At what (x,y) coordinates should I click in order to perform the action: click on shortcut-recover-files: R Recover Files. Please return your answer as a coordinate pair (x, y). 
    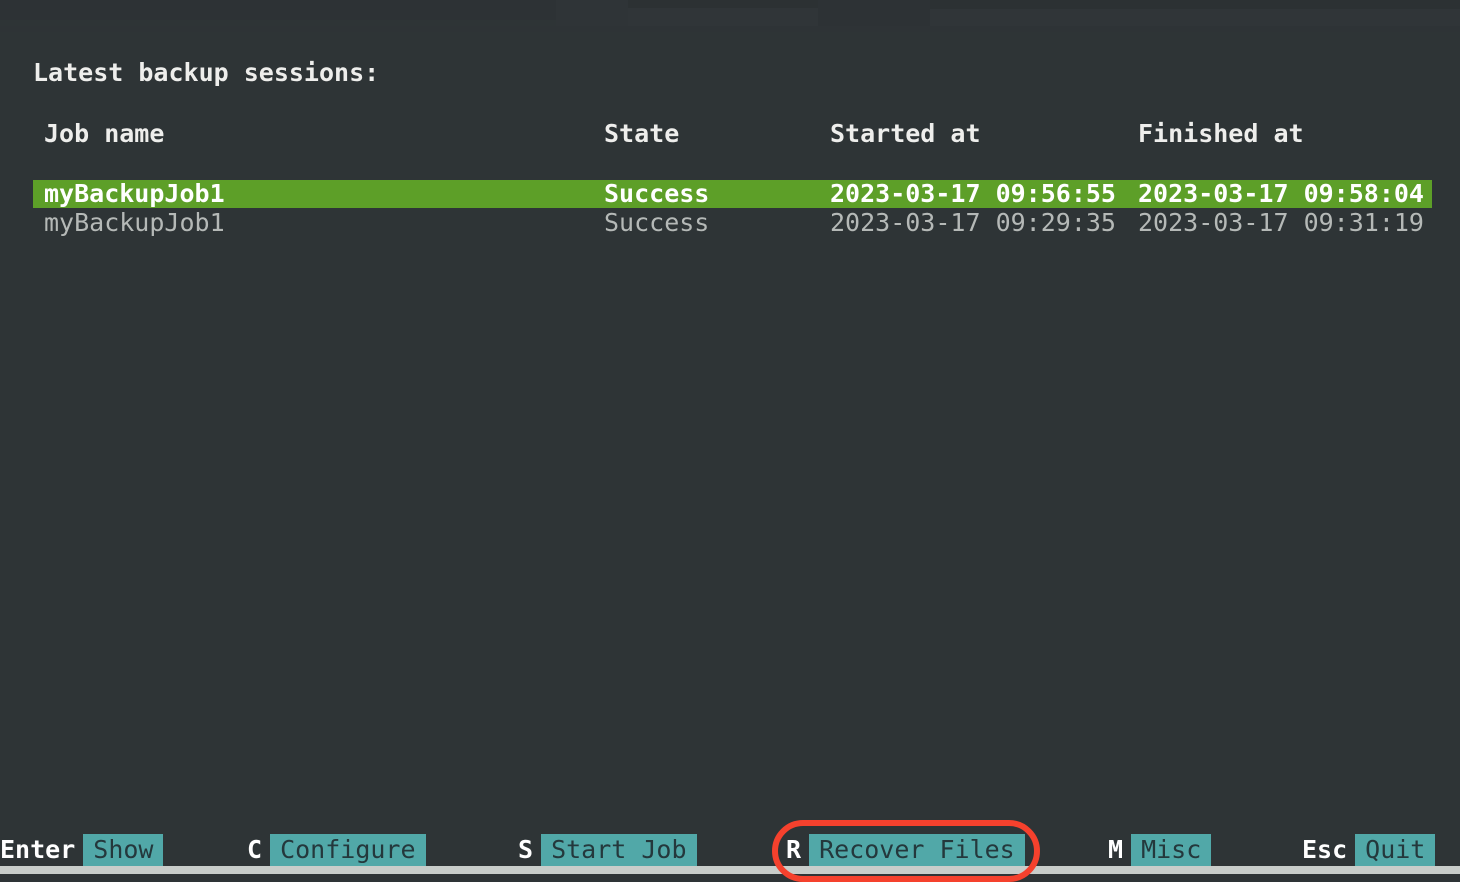
    Looking at the image, I should click on (905, 850).